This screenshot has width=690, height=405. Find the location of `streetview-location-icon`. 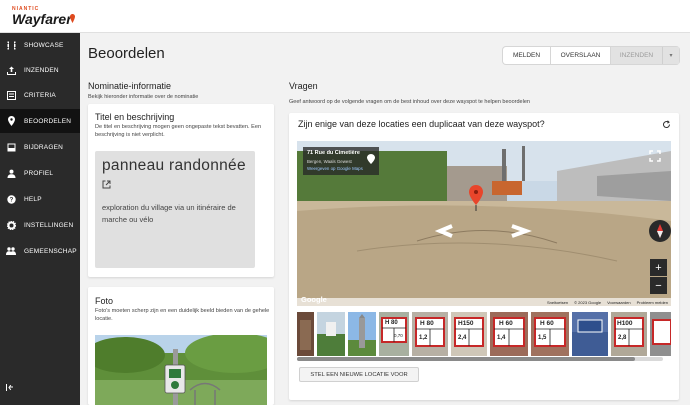

streetview-location-icon is located at coordinates (371, 157).